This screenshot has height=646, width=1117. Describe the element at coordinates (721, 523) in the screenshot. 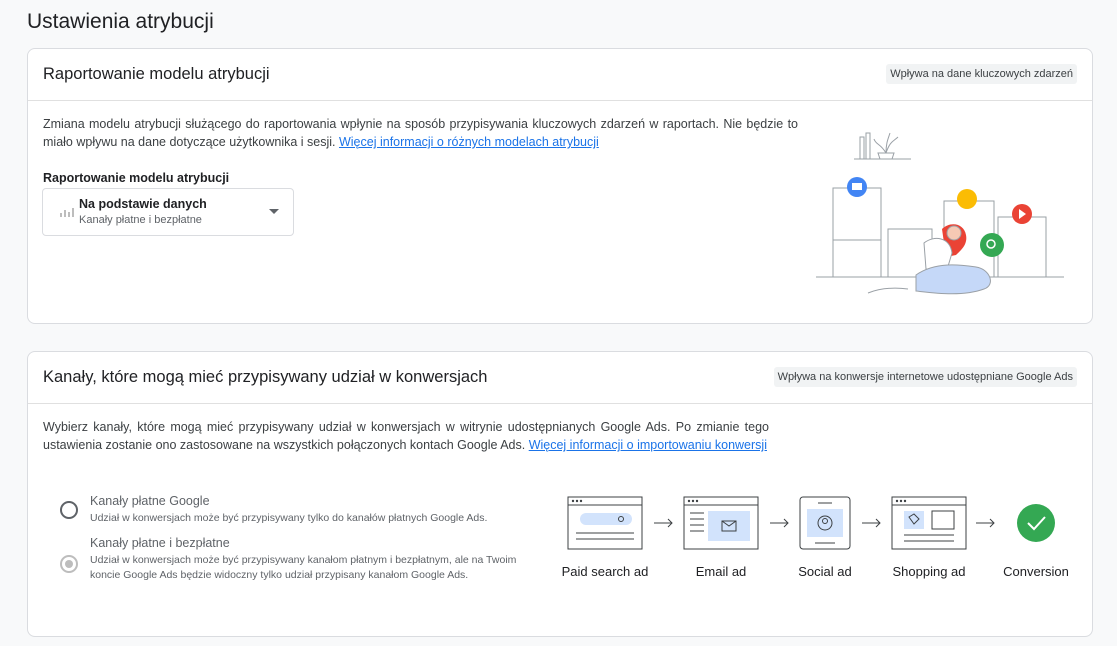

I see `email-ad-icon` at that location.